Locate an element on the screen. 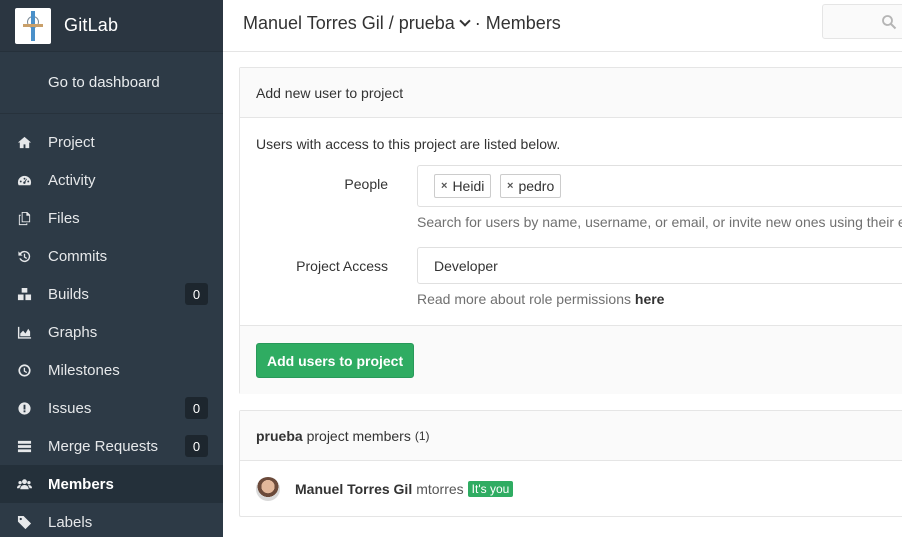 Image resolution: width=902 pixels, height=537 pixels. builds-count-badge: 0 is located at coordinates (196, 294).